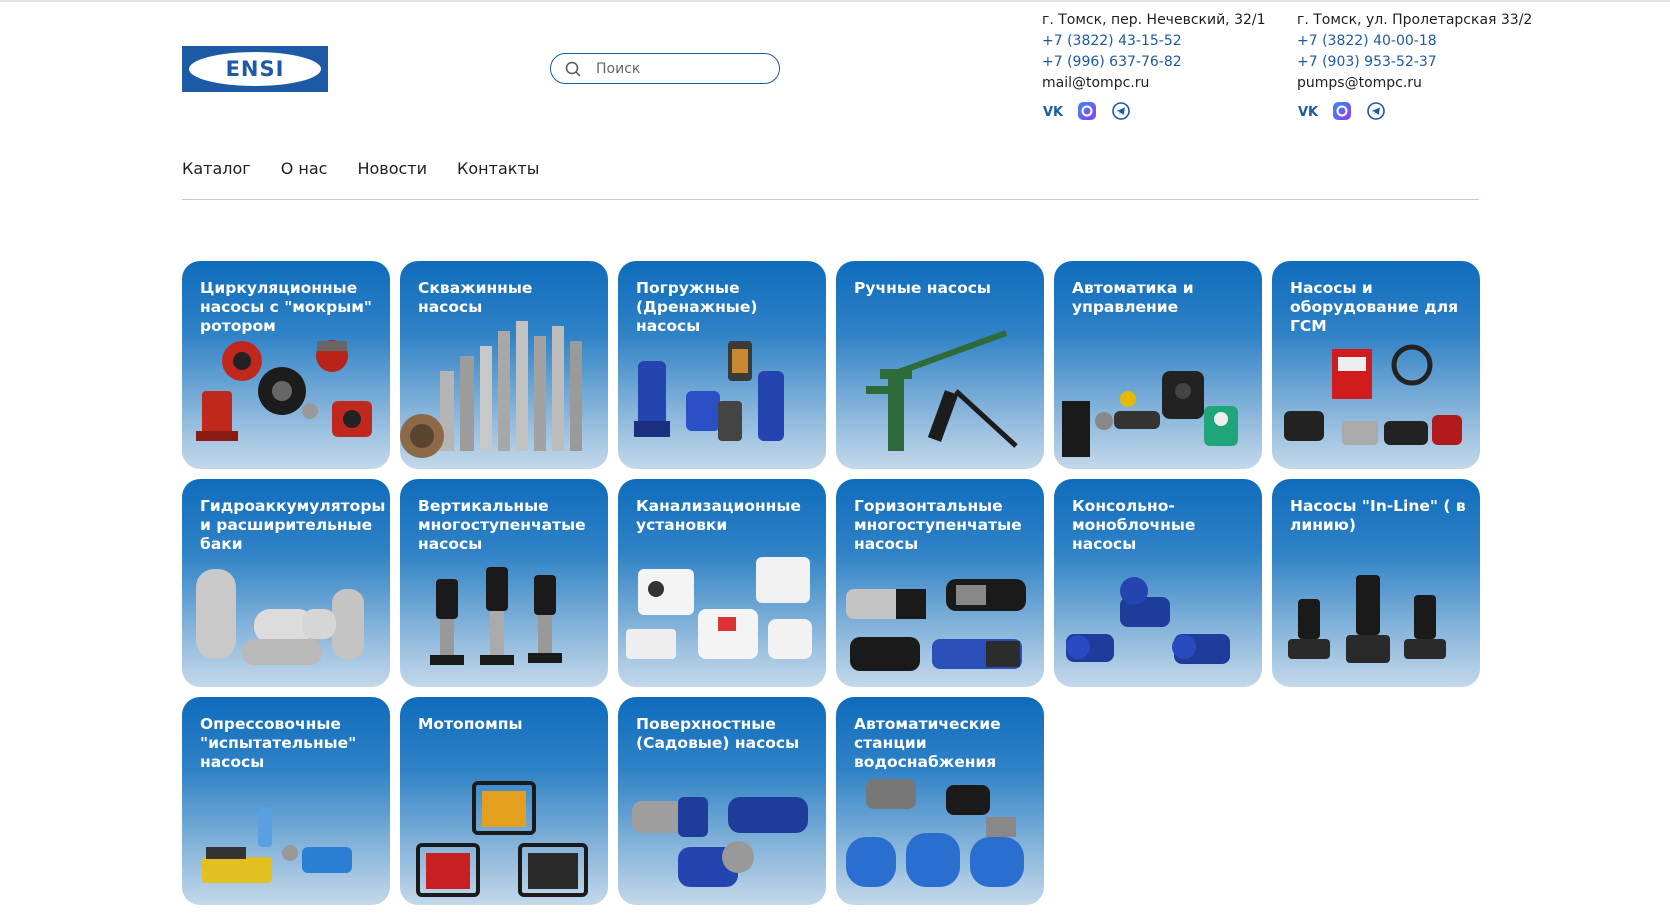  What do you see at coordinates (718, 515) in the screenshot?
I see `category-title: Канализационные установки` at bounding box center [718, 515].